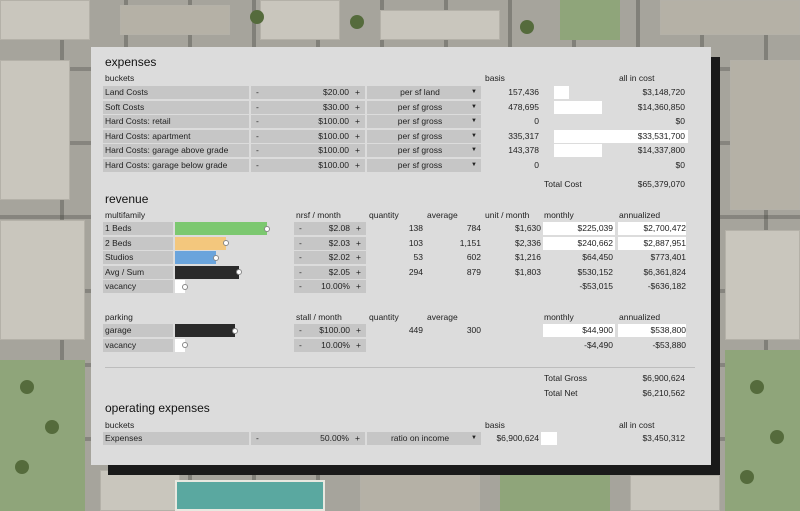 The height and width of the screenshot is (511, 800). Describe the element at coordinates (308, 92) in the screenshot. I see `expense-value-stepper: - $20.00 +` at that location.